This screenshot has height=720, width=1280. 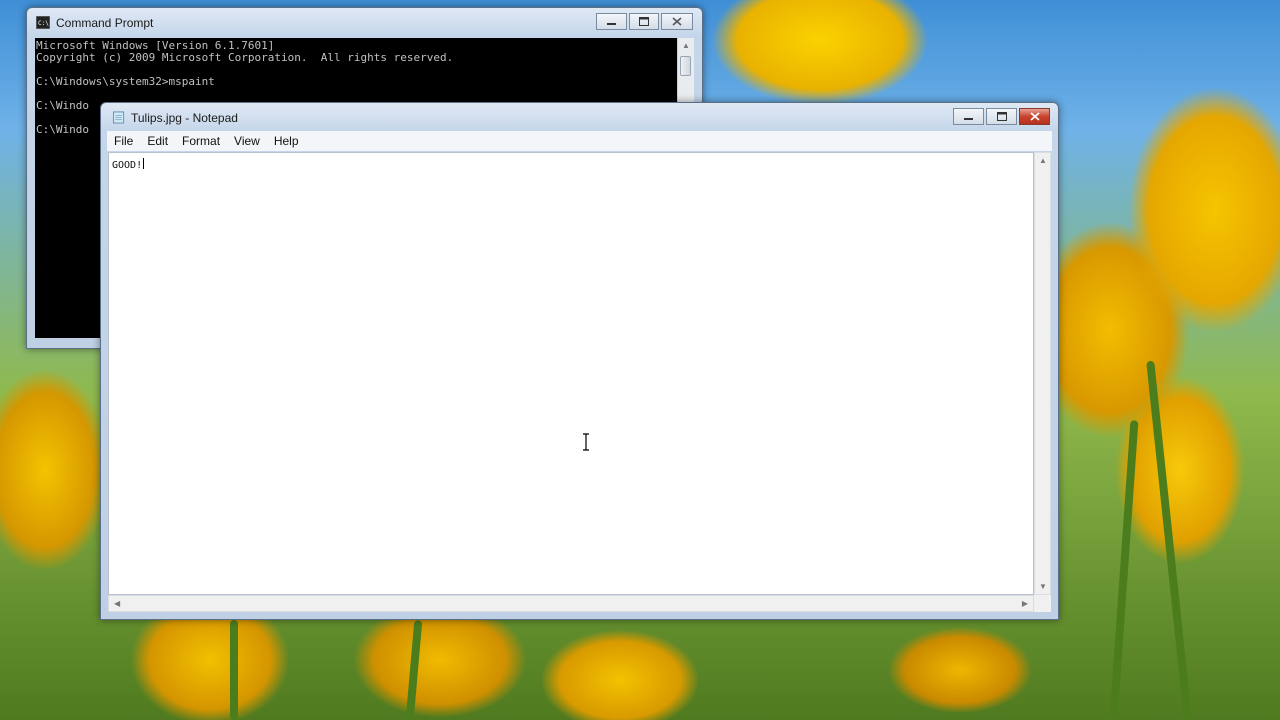 What do you see at coordinates (125, 81) in the screenshot?
I see `console-line: C:\Windows\system32>mspaint` at bounding box center [125, 81].